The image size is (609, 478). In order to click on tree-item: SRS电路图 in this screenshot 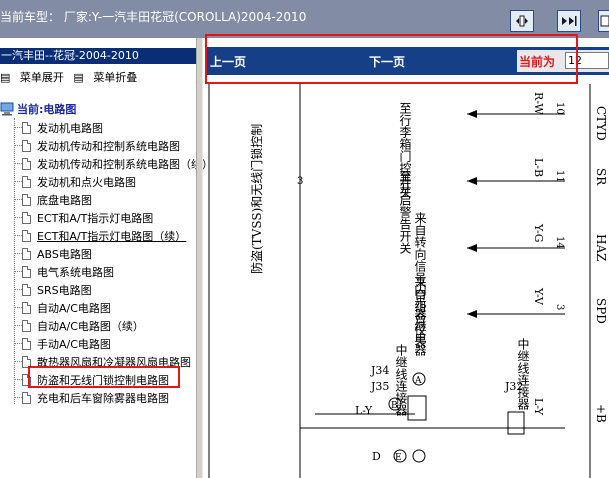, I will do `click(53, 289)`.